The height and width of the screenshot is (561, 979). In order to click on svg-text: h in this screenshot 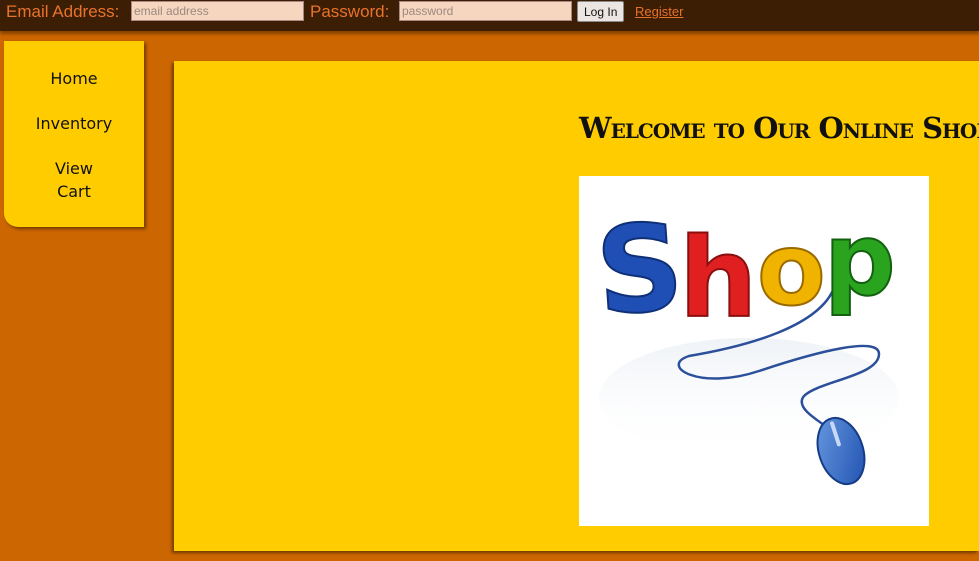, I will do `click(718, 278)`.